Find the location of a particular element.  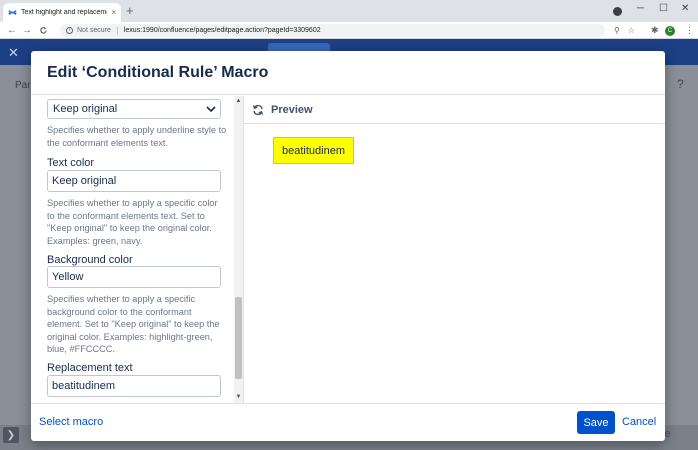

save-button: Save is located at coordinates (596, 422).